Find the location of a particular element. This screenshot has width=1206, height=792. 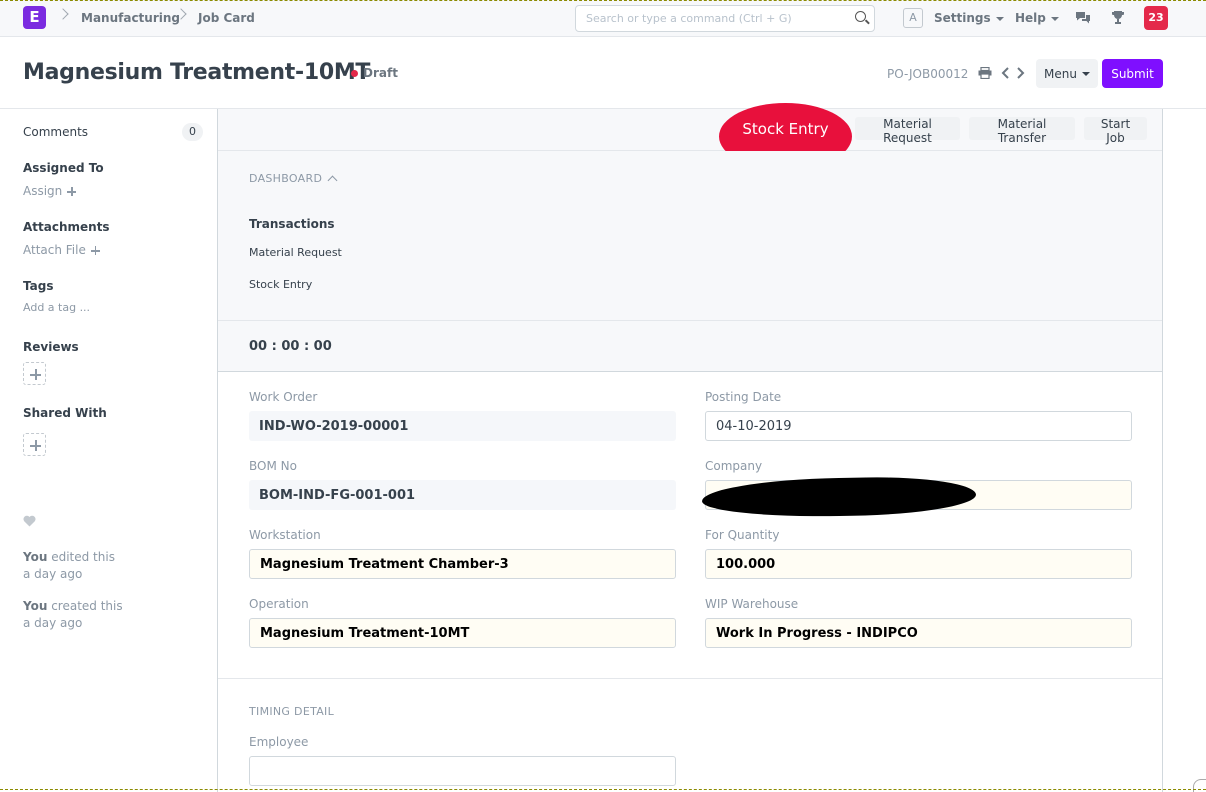

timing-detail-title: TIMING DETAIL is located at coordinates (292, 711).